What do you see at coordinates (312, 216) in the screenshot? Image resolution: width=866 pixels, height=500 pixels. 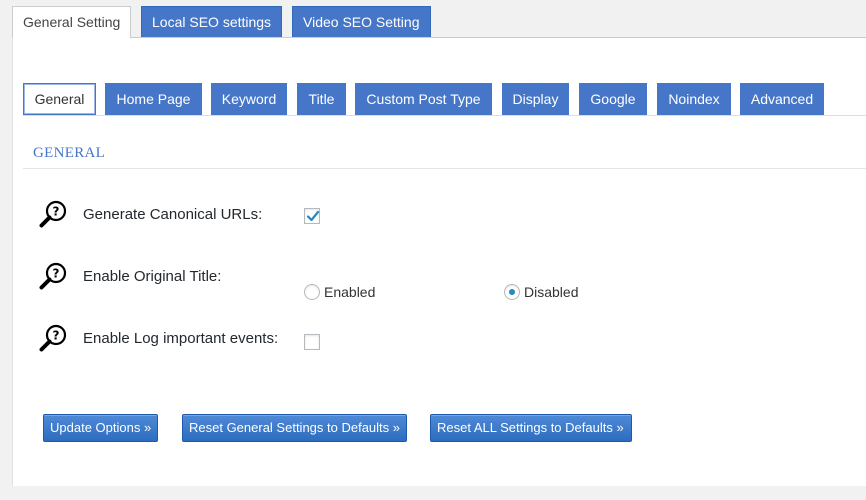 I see `canonical-checkbox` at bounding box center [312, 216].